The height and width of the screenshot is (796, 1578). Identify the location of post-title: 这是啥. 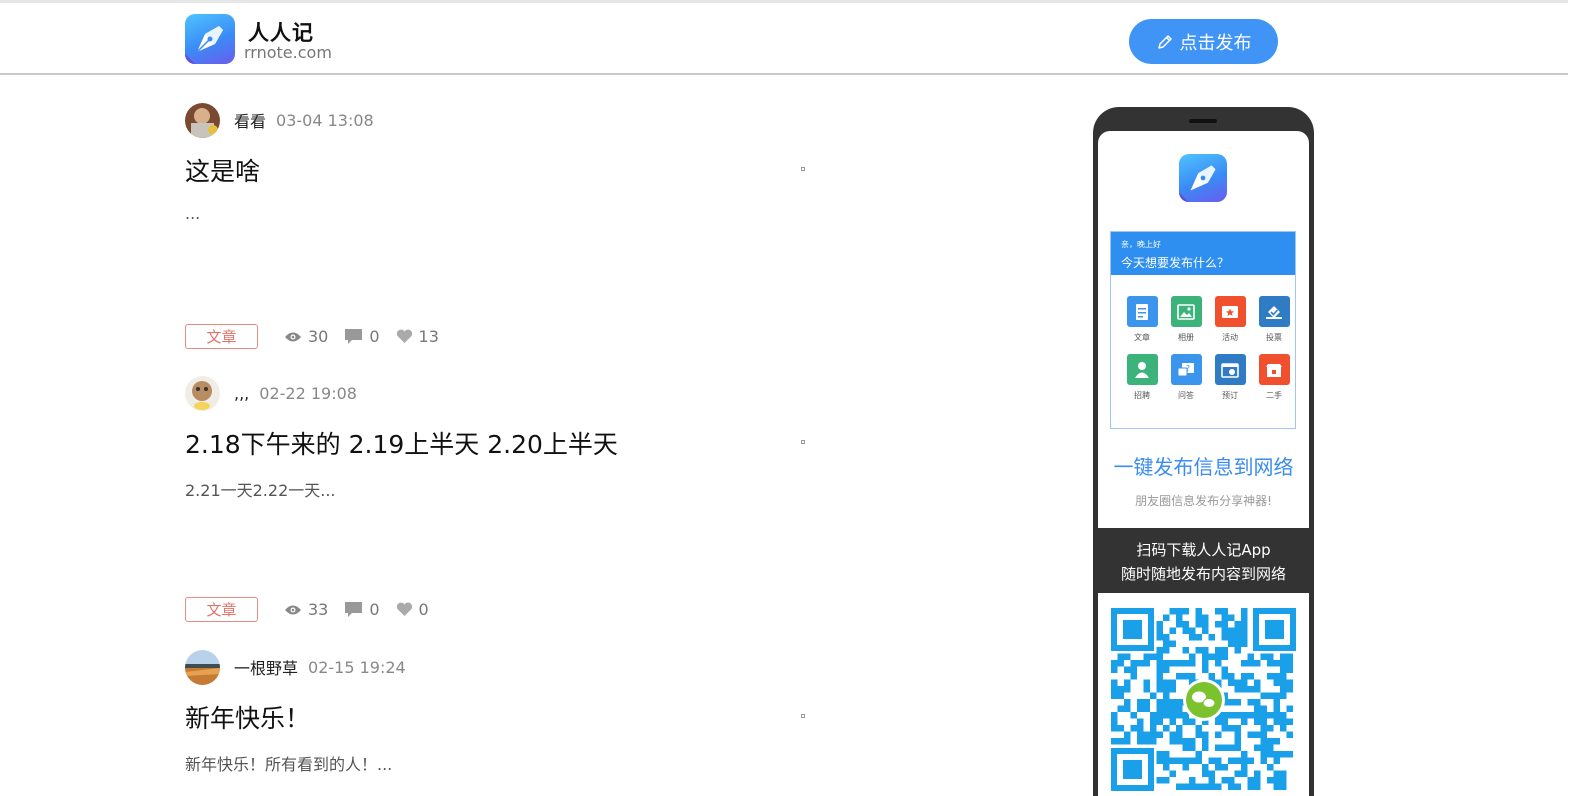
(222, 170).